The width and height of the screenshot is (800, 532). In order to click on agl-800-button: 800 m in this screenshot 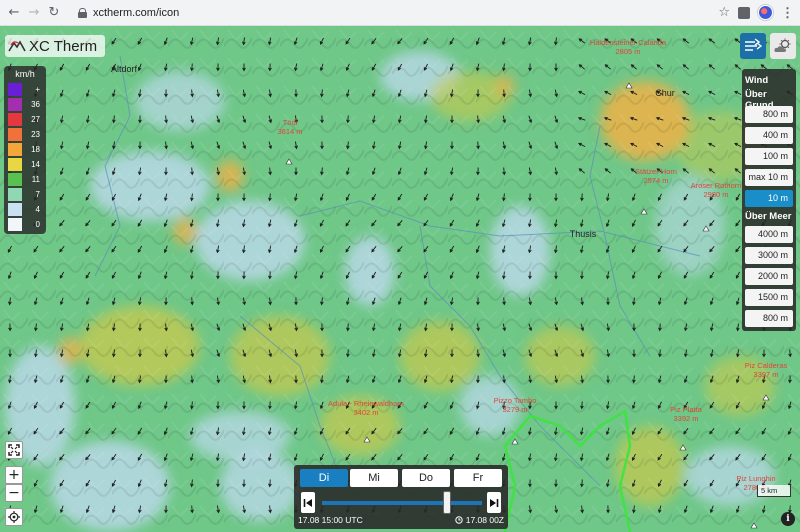, I will do `click(769, 114)`.